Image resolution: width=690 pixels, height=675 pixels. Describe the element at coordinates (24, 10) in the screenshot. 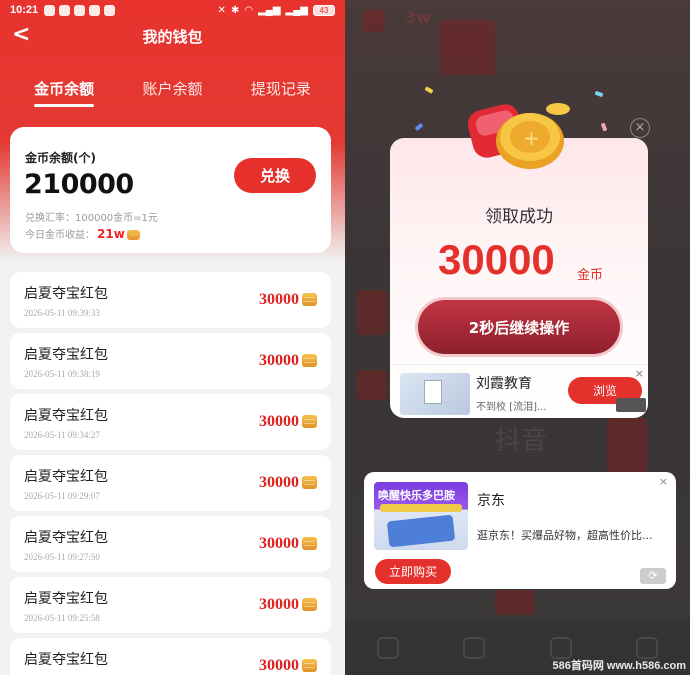

I see `status-time: 10:21` at that location.